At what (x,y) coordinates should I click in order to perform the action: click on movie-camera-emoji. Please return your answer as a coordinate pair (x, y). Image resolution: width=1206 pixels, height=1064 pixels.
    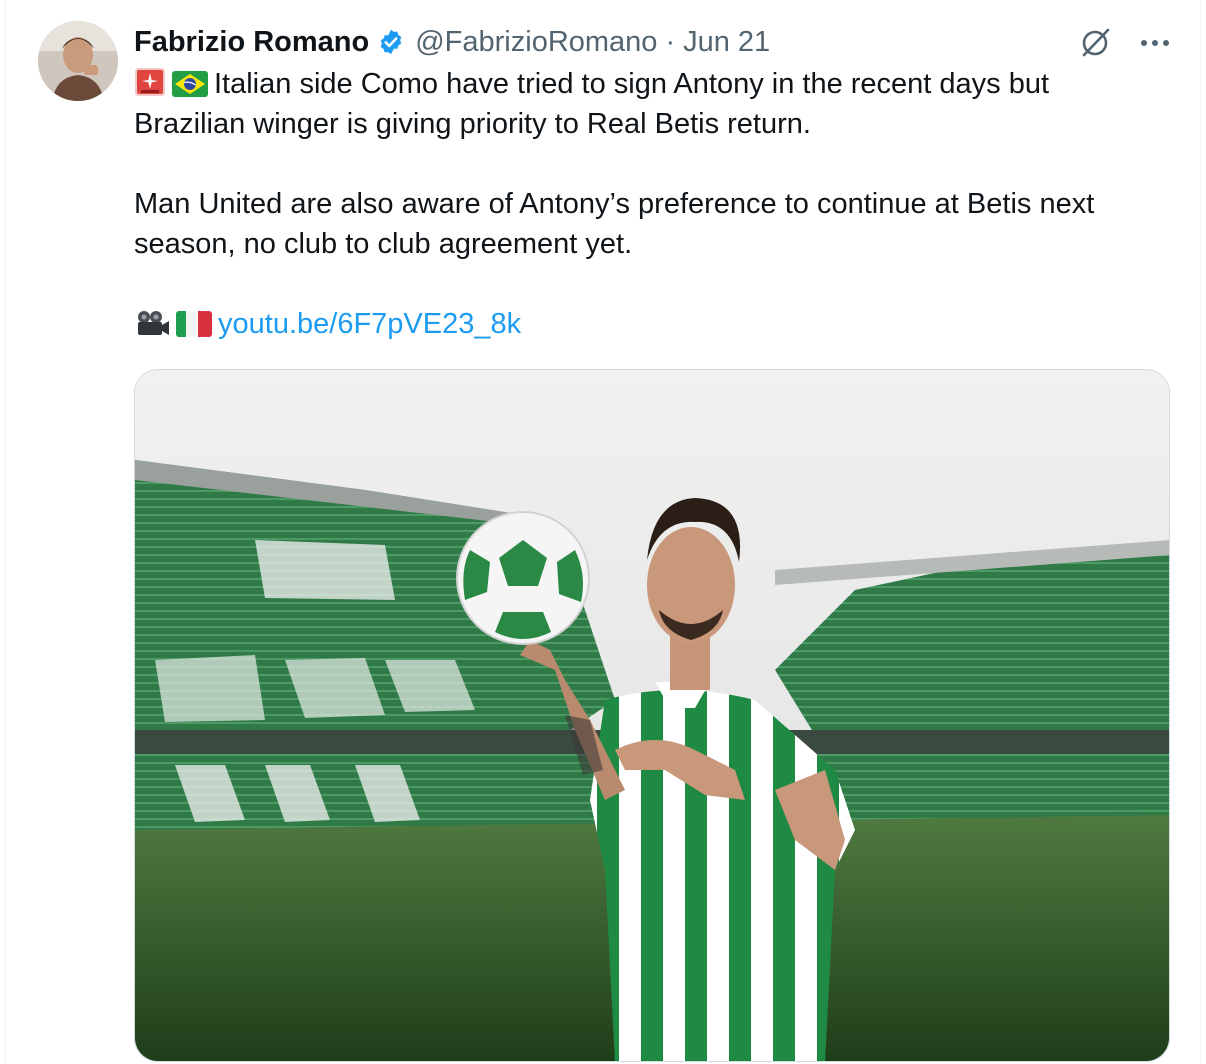
    Looking at the image, I should click on (152, 328).